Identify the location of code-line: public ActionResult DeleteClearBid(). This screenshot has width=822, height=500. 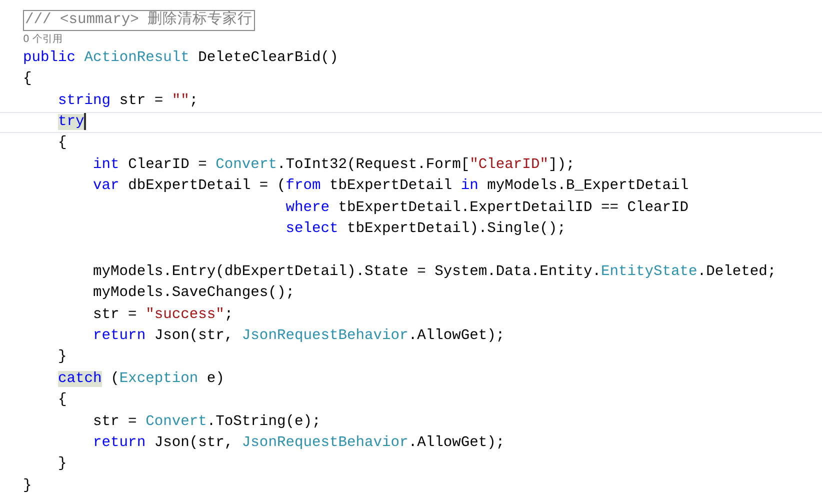
(180, 58).